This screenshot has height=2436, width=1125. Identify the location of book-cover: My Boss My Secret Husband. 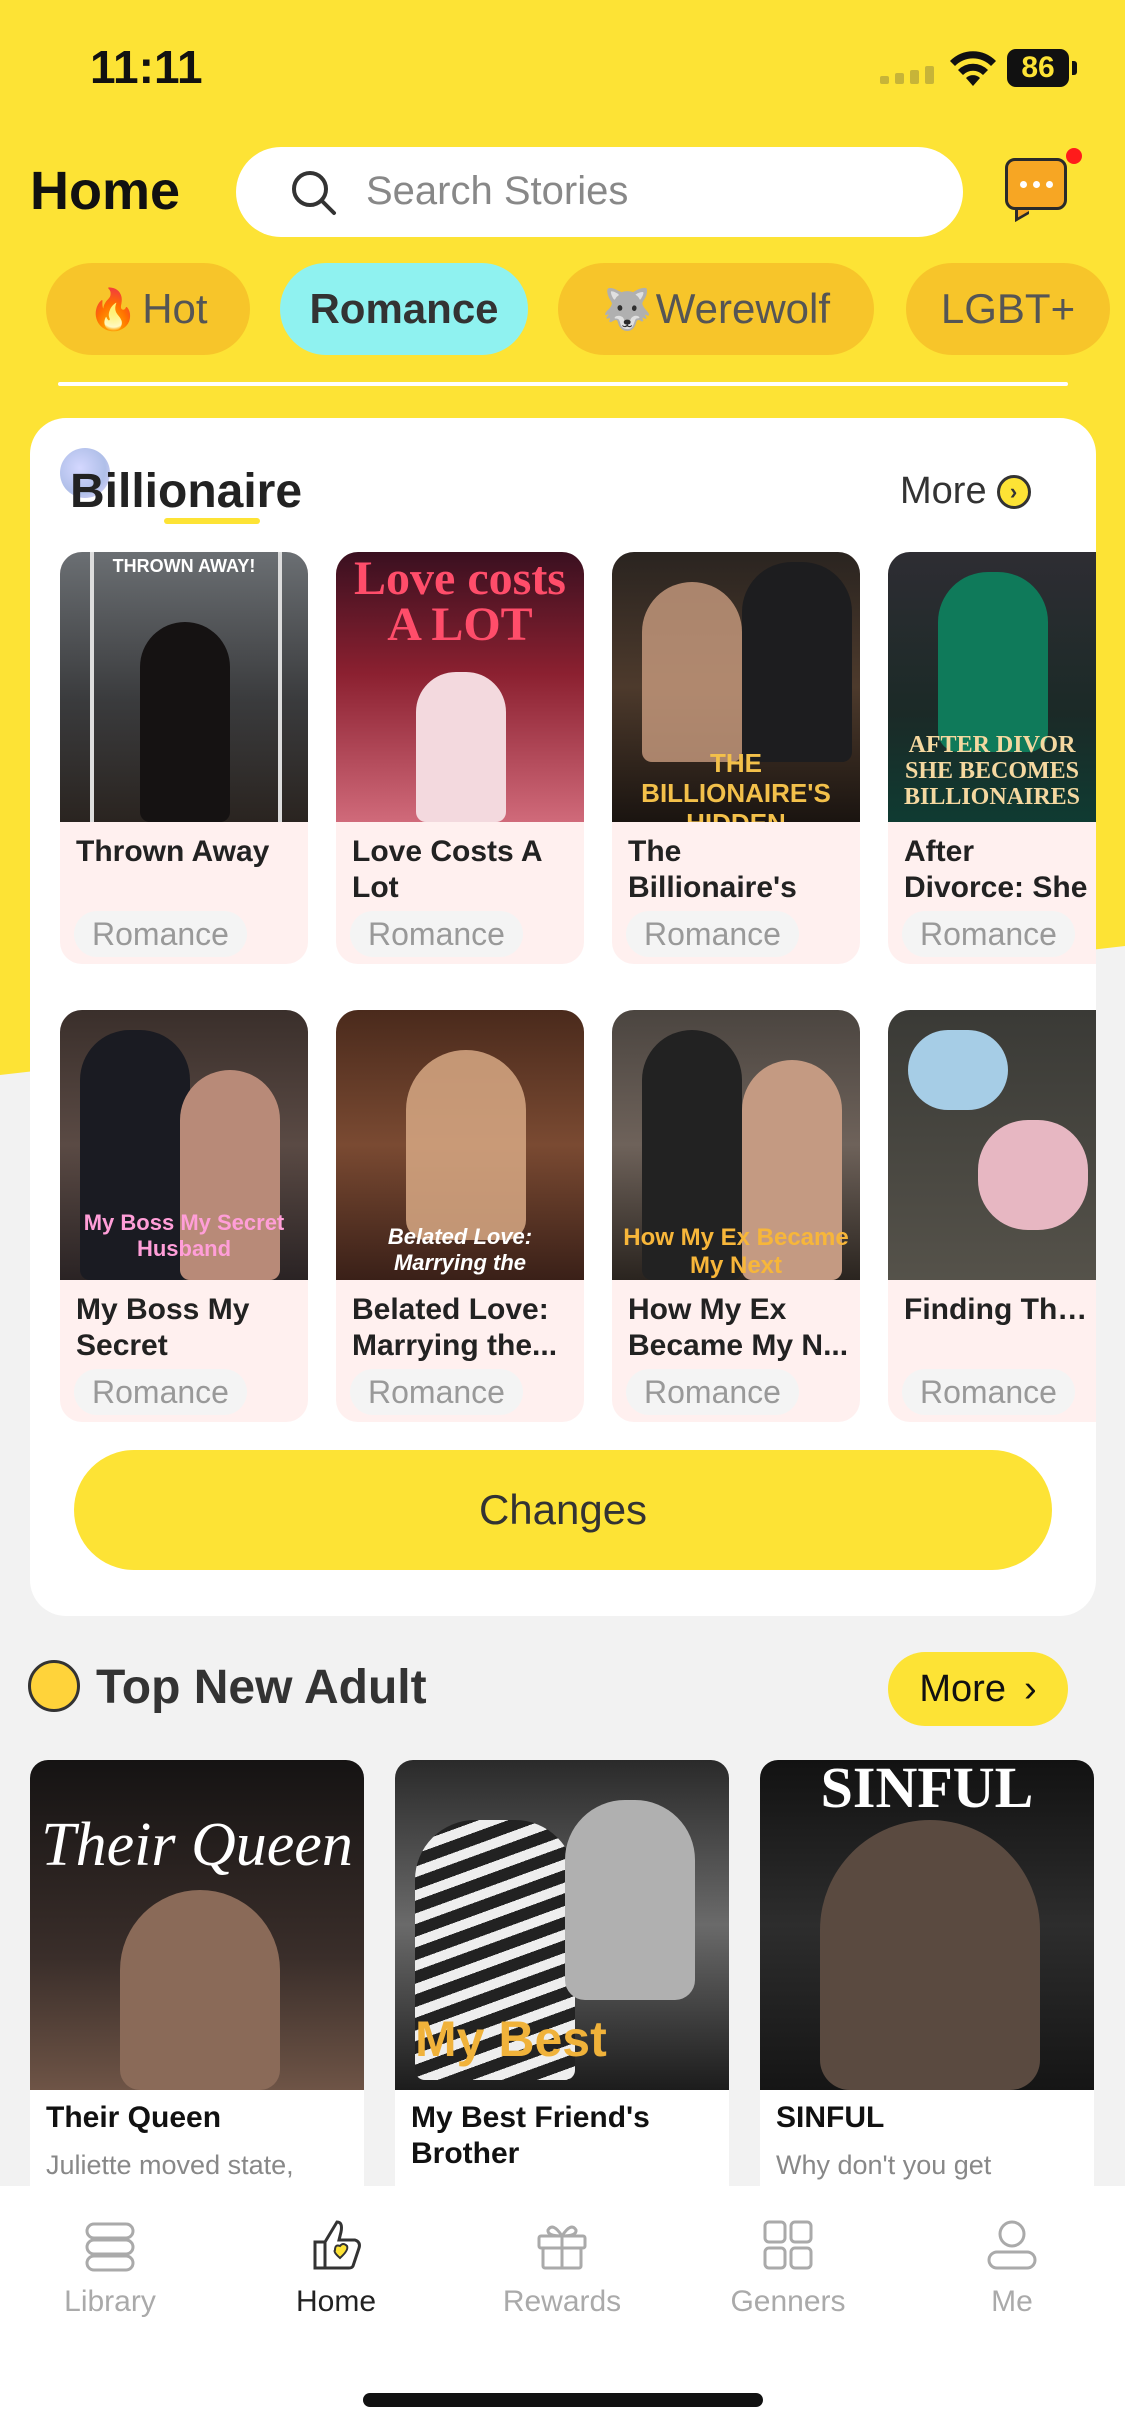
(184, 1145).